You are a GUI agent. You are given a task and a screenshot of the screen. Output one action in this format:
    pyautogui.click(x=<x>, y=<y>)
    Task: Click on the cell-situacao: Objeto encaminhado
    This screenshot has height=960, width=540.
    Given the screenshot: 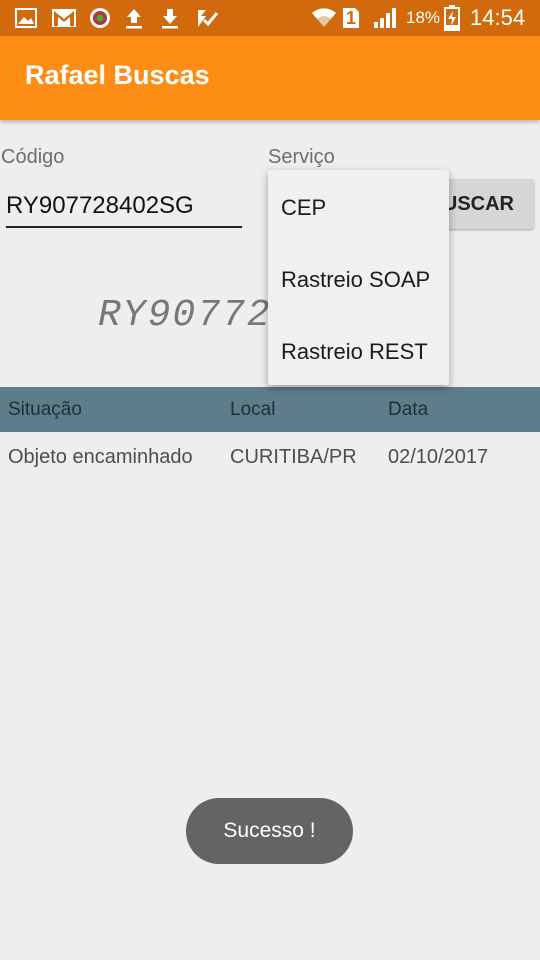 What is the action you would take?
    pyautogui.click(x=100, y=457)
    